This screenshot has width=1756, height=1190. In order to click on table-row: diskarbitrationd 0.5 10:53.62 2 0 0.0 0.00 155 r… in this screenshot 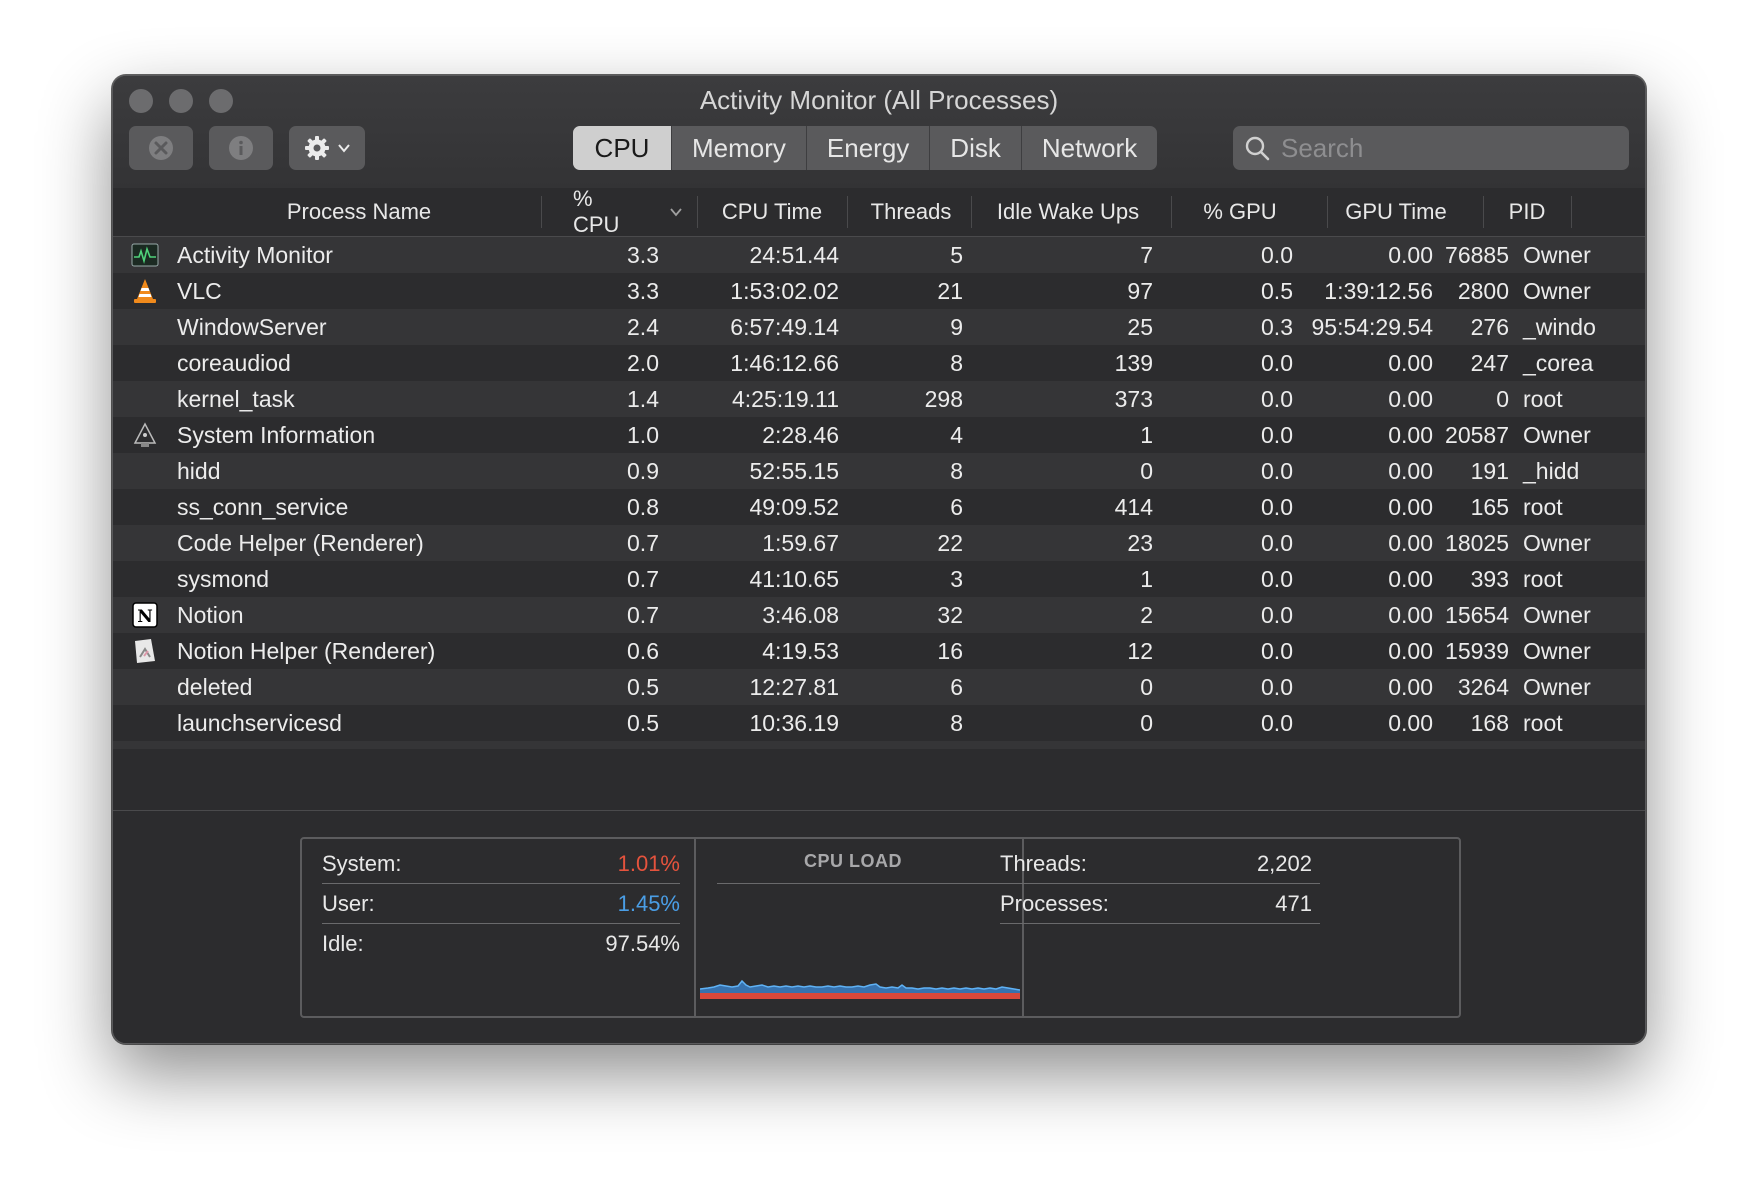, I will do `click(879, 745)`.